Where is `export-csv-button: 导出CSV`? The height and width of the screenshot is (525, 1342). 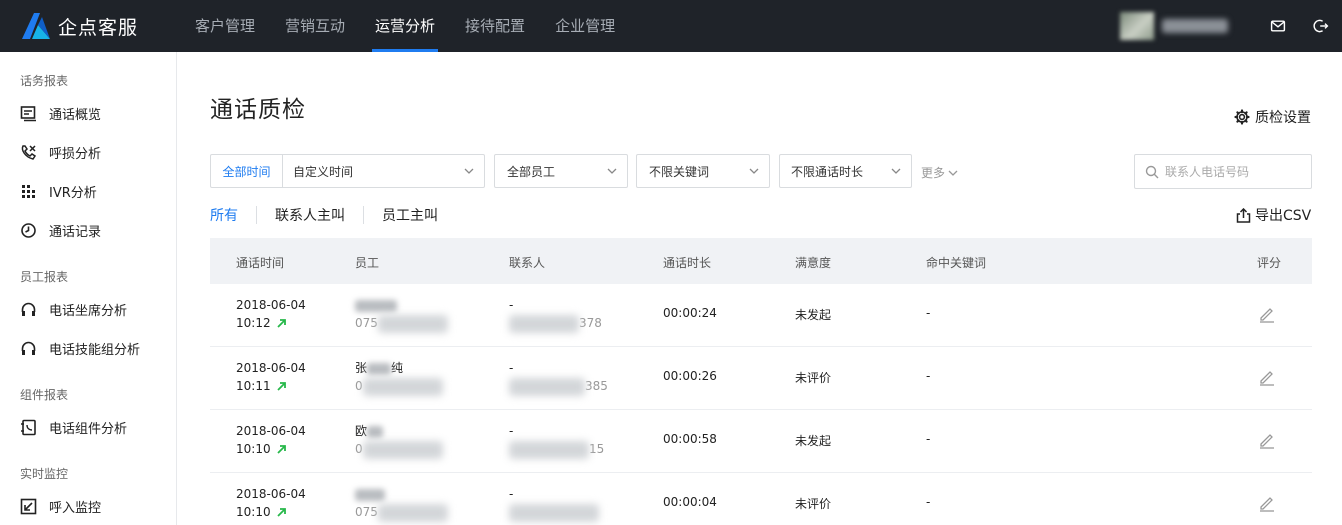
export-csv-button: 导出CSV is located at coordinates (1273, 215).